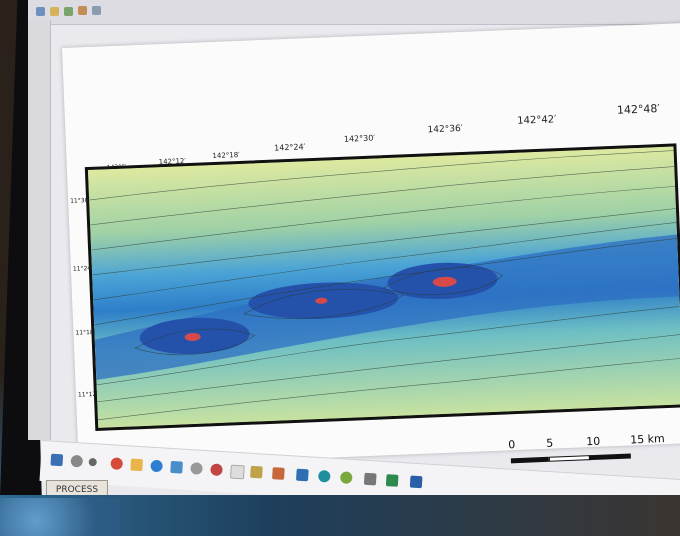 The image size is (680, 536). Describe the element at coordinates (96, 10) in the screenshot. I see `pan-icon` at that location.